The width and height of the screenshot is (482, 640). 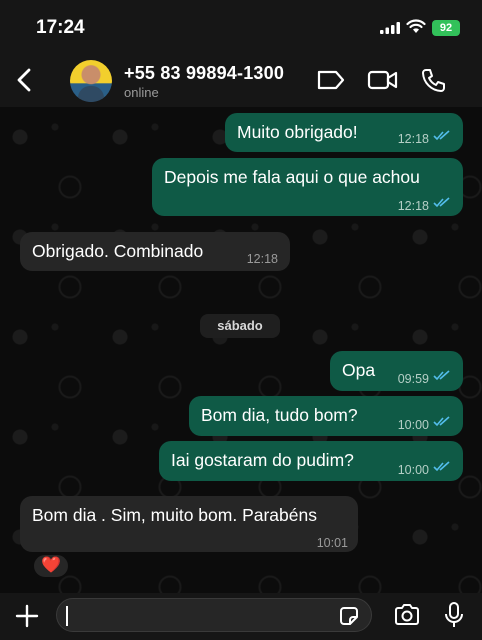 I want to click on status-bar: 17:24 92, so click(x=241, y=26).